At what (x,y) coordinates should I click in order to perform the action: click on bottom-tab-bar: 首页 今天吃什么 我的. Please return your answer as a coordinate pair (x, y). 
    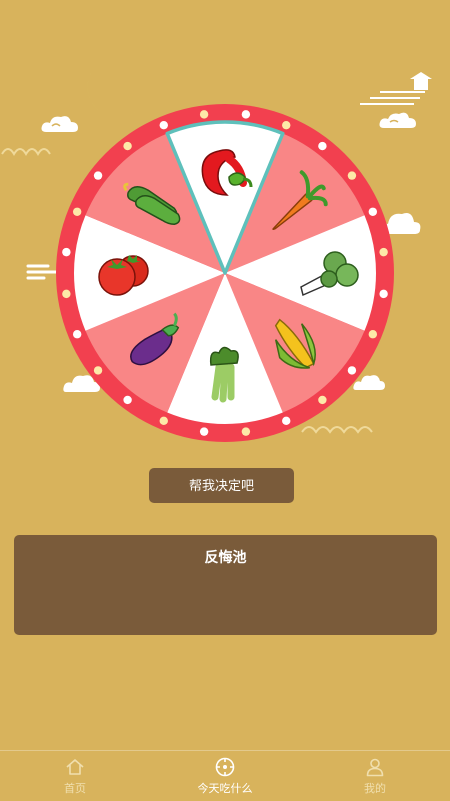
    Looking at the image, I should click on (225, 775).